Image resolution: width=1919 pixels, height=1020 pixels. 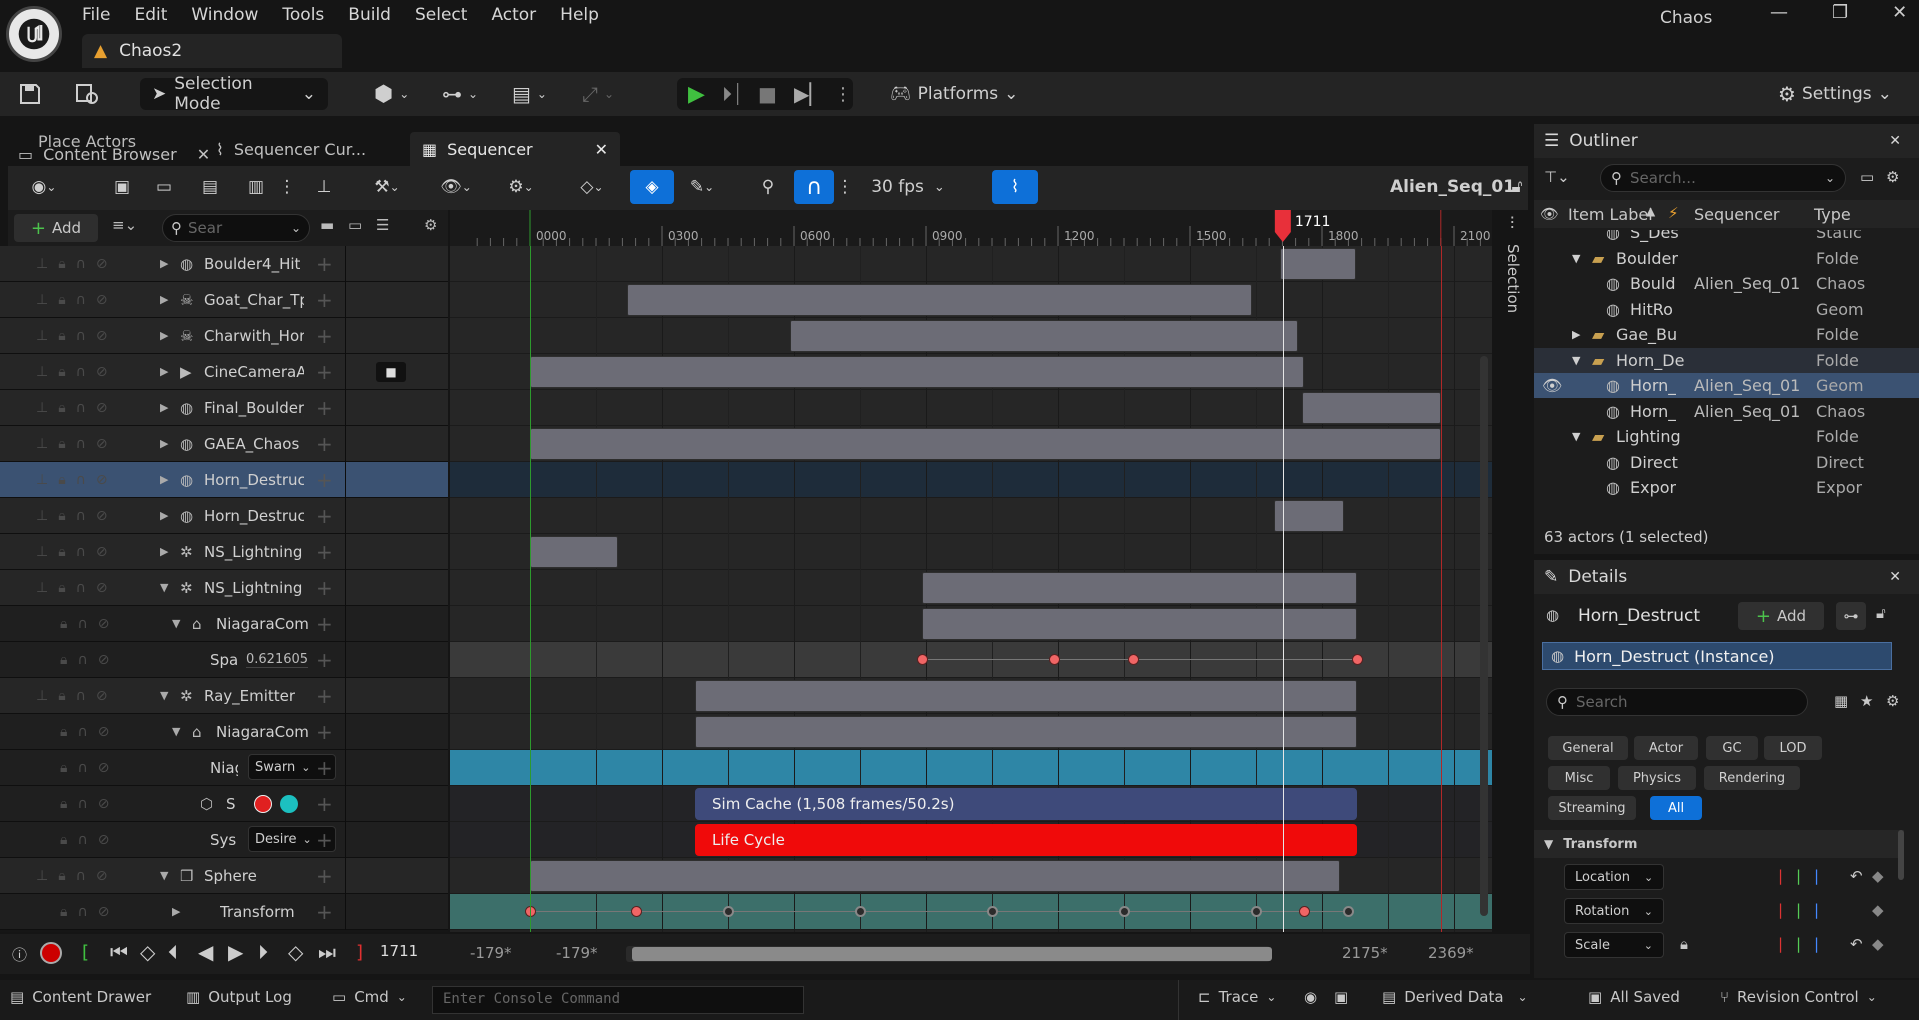 I want to click on playhead-marker, so click(x=1282, y=226).